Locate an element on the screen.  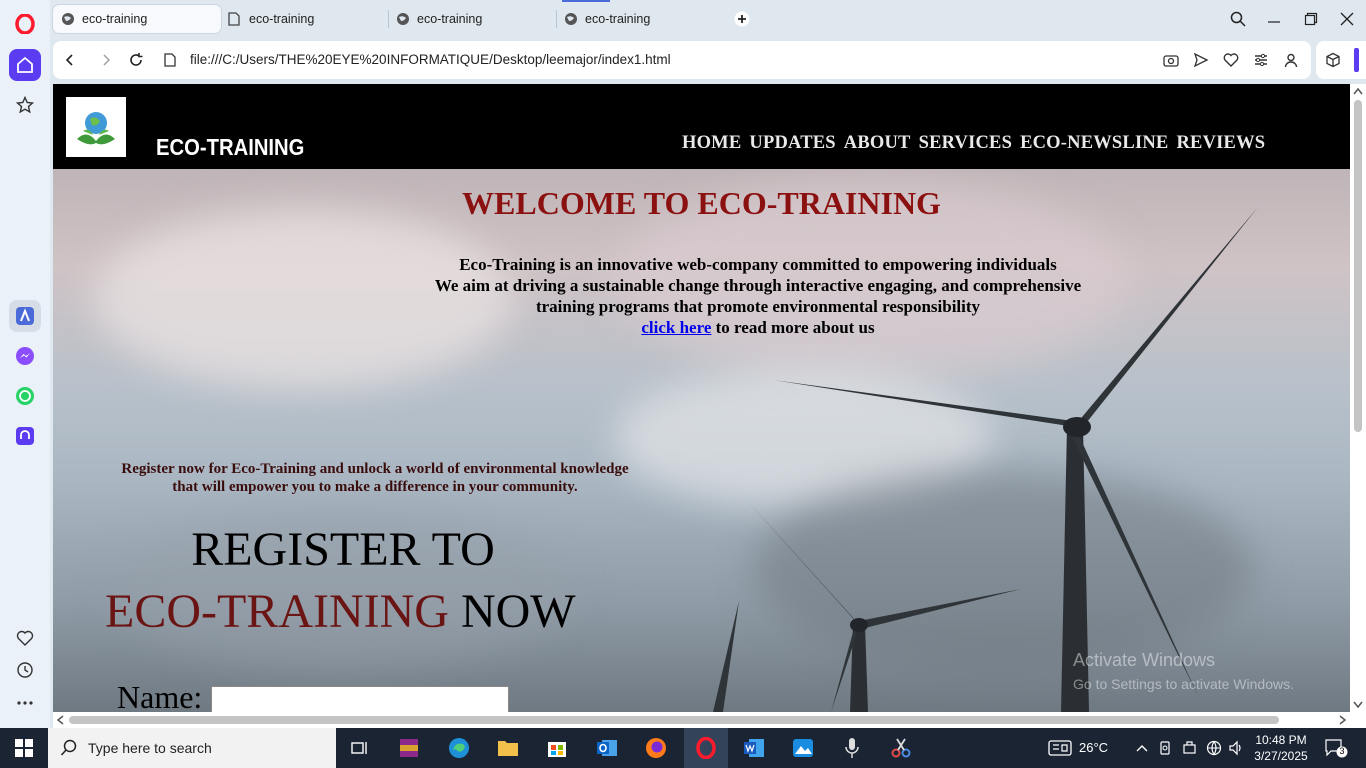
heart-icon is located at coordinates (1231, 60).